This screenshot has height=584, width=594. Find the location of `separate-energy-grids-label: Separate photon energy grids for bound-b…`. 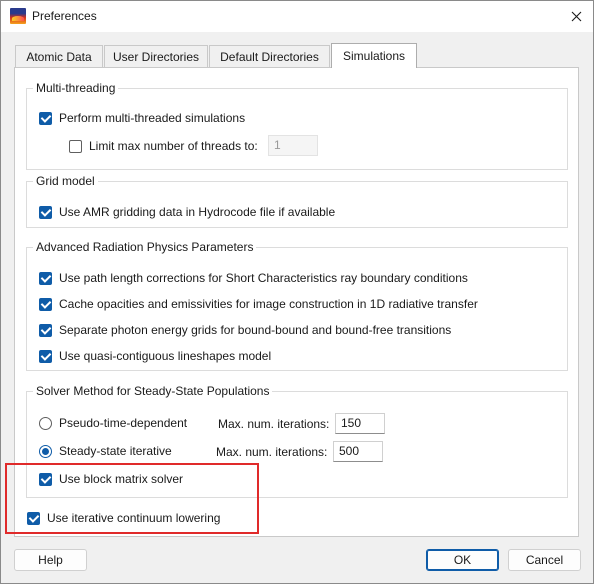

separate-energy-grids-label: Separate photon energy grids for bound-b… is located at coordinates (255, 330).